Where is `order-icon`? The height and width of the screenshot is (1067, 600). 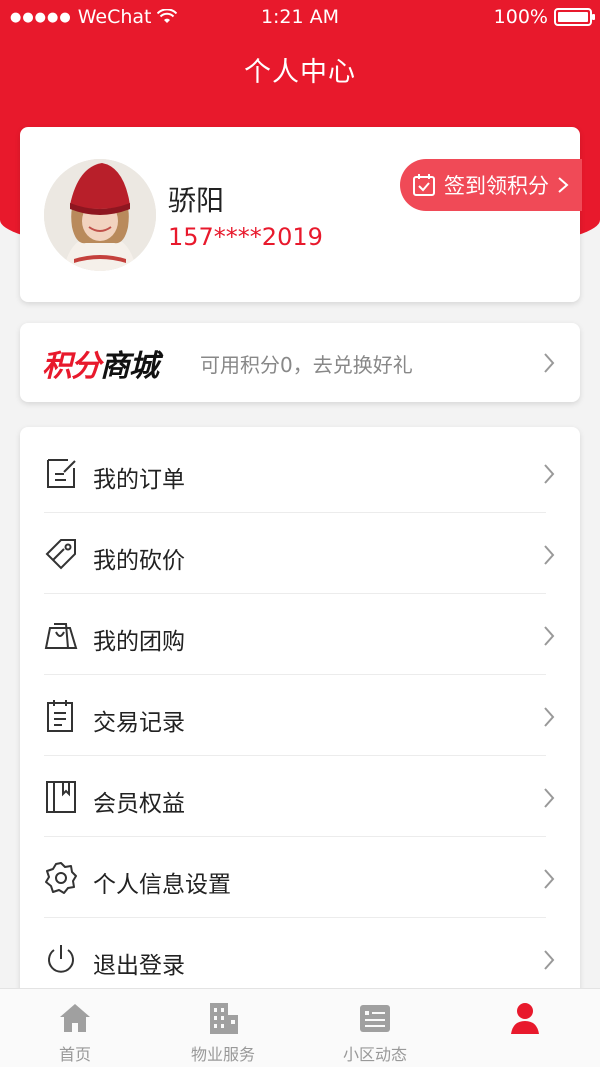 order-icon is located at coordinates (61, 473).